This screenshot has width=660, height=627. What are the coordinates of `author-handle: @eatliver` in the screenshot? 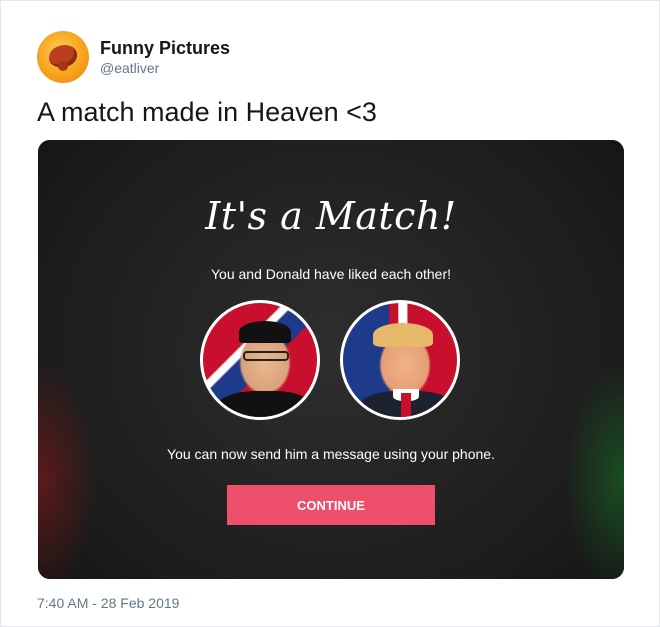 It's located at (165, 68).